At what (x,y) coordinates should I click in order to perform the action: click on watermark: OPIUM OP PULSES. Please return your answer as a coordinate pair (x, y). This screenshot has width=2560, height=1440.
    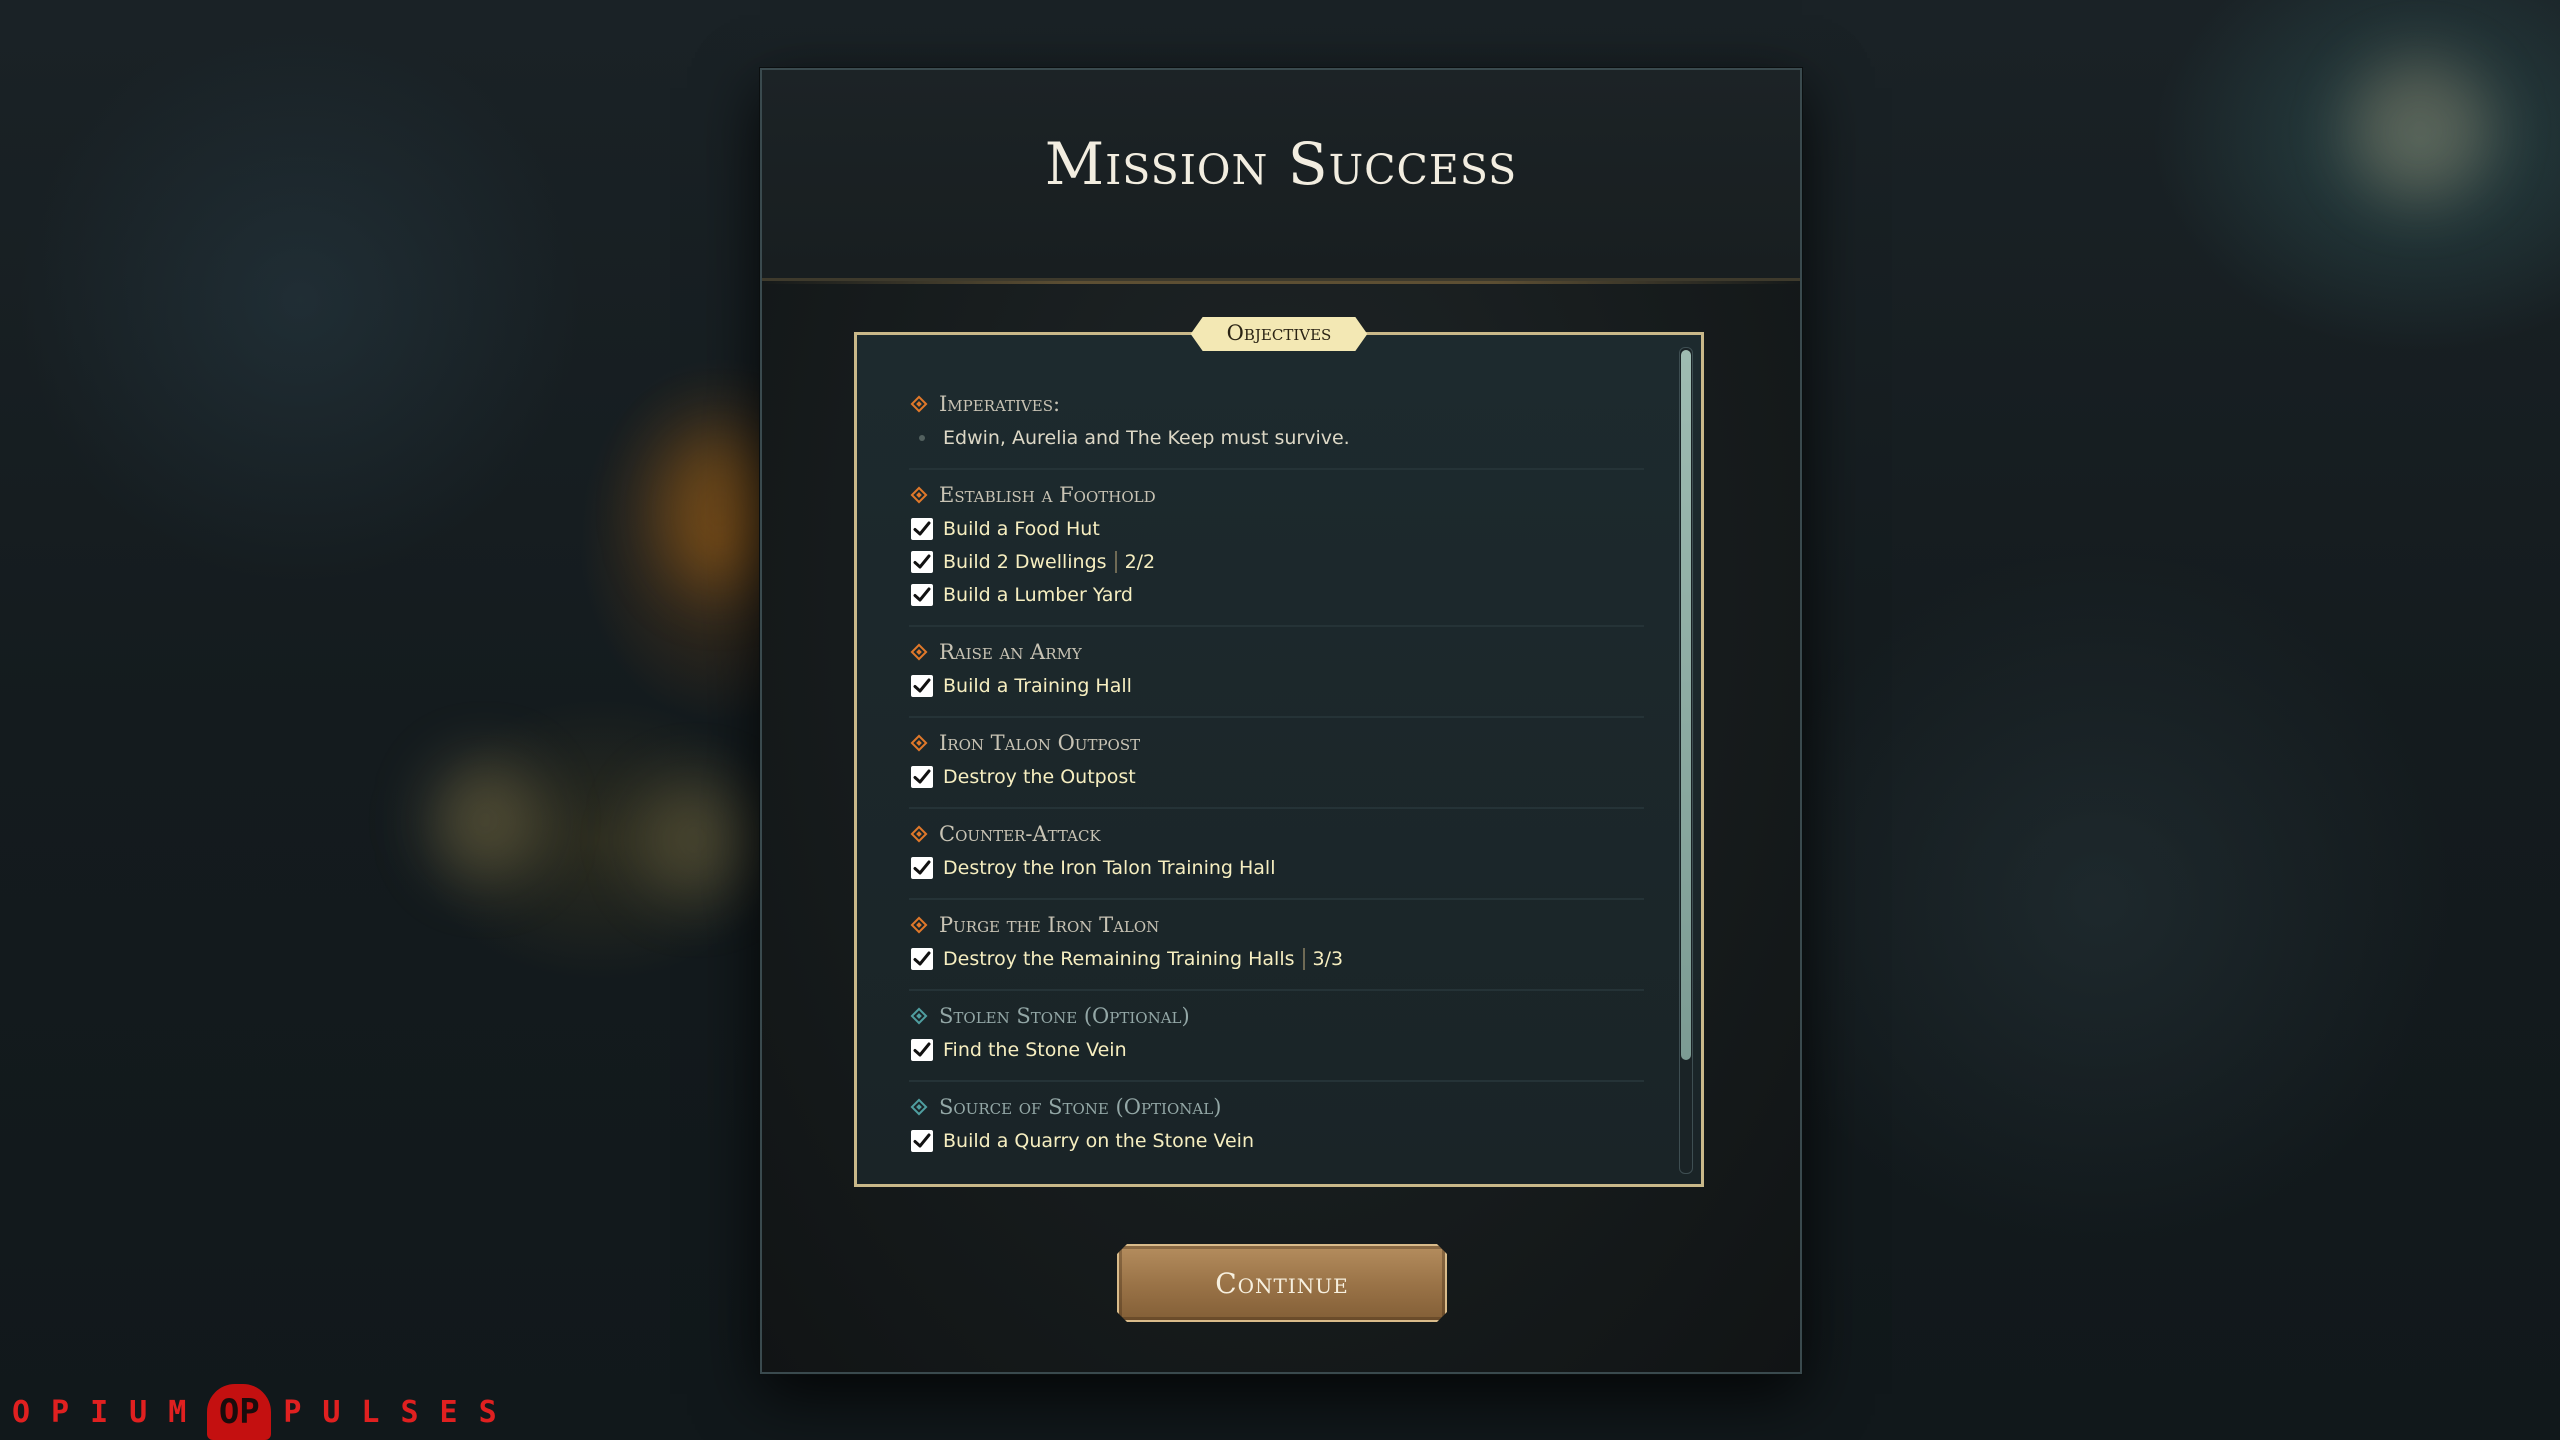
    Looking at the image, I should click on (265, 1412).